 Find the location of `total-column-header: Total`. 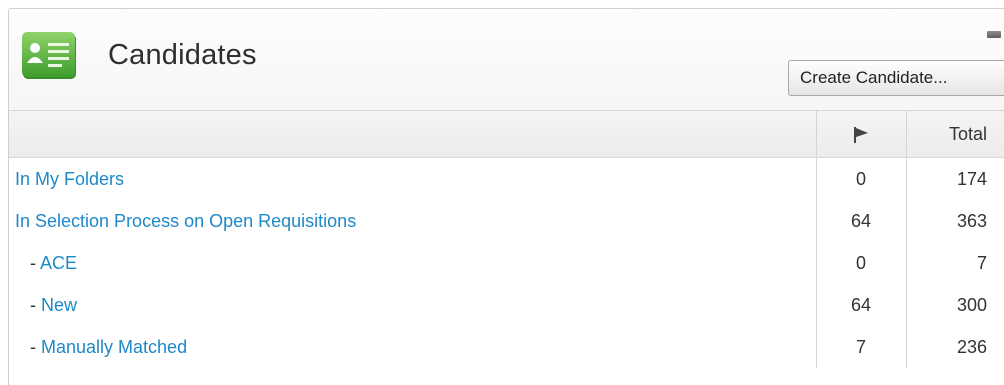

total-column-header: Total is located at coordinates (954, 134).